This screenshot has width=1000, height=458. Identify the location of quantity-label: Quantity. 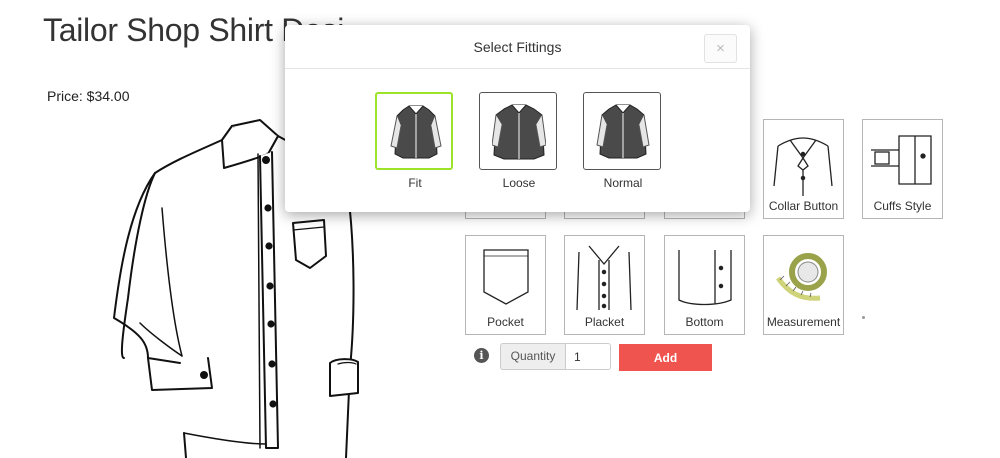
(532, 356).